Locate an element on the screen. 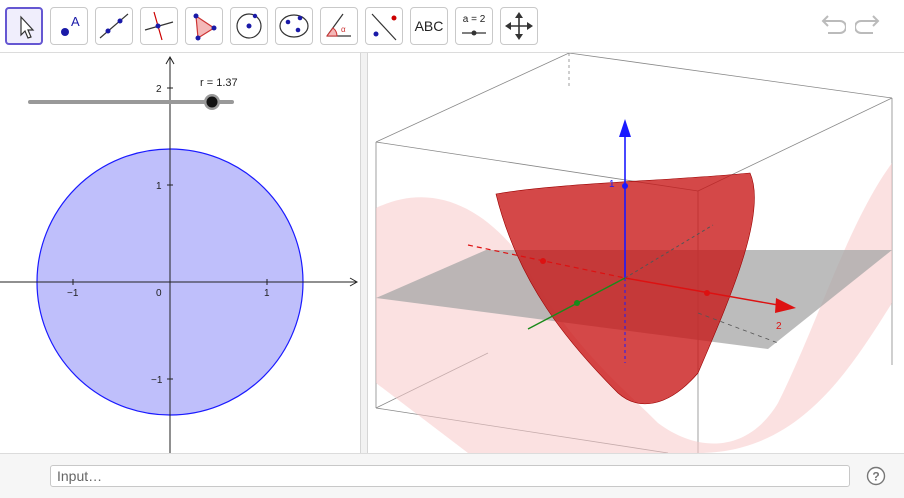  conic-icon is located at coordinates (294, 26).